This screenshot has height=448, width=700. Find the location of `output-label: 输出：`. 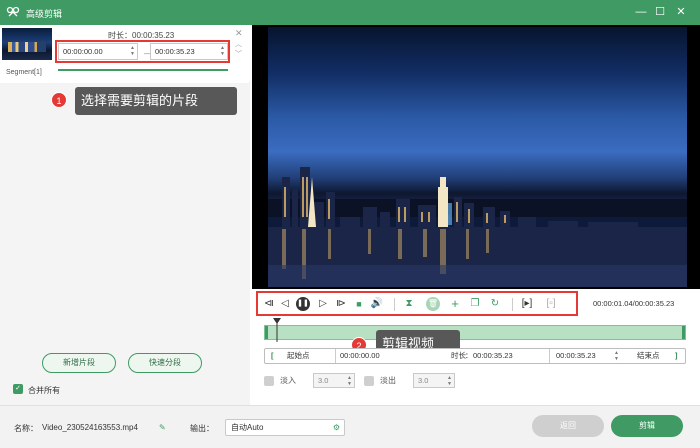

output-label: 输出： is located at coordinates (202, 428).